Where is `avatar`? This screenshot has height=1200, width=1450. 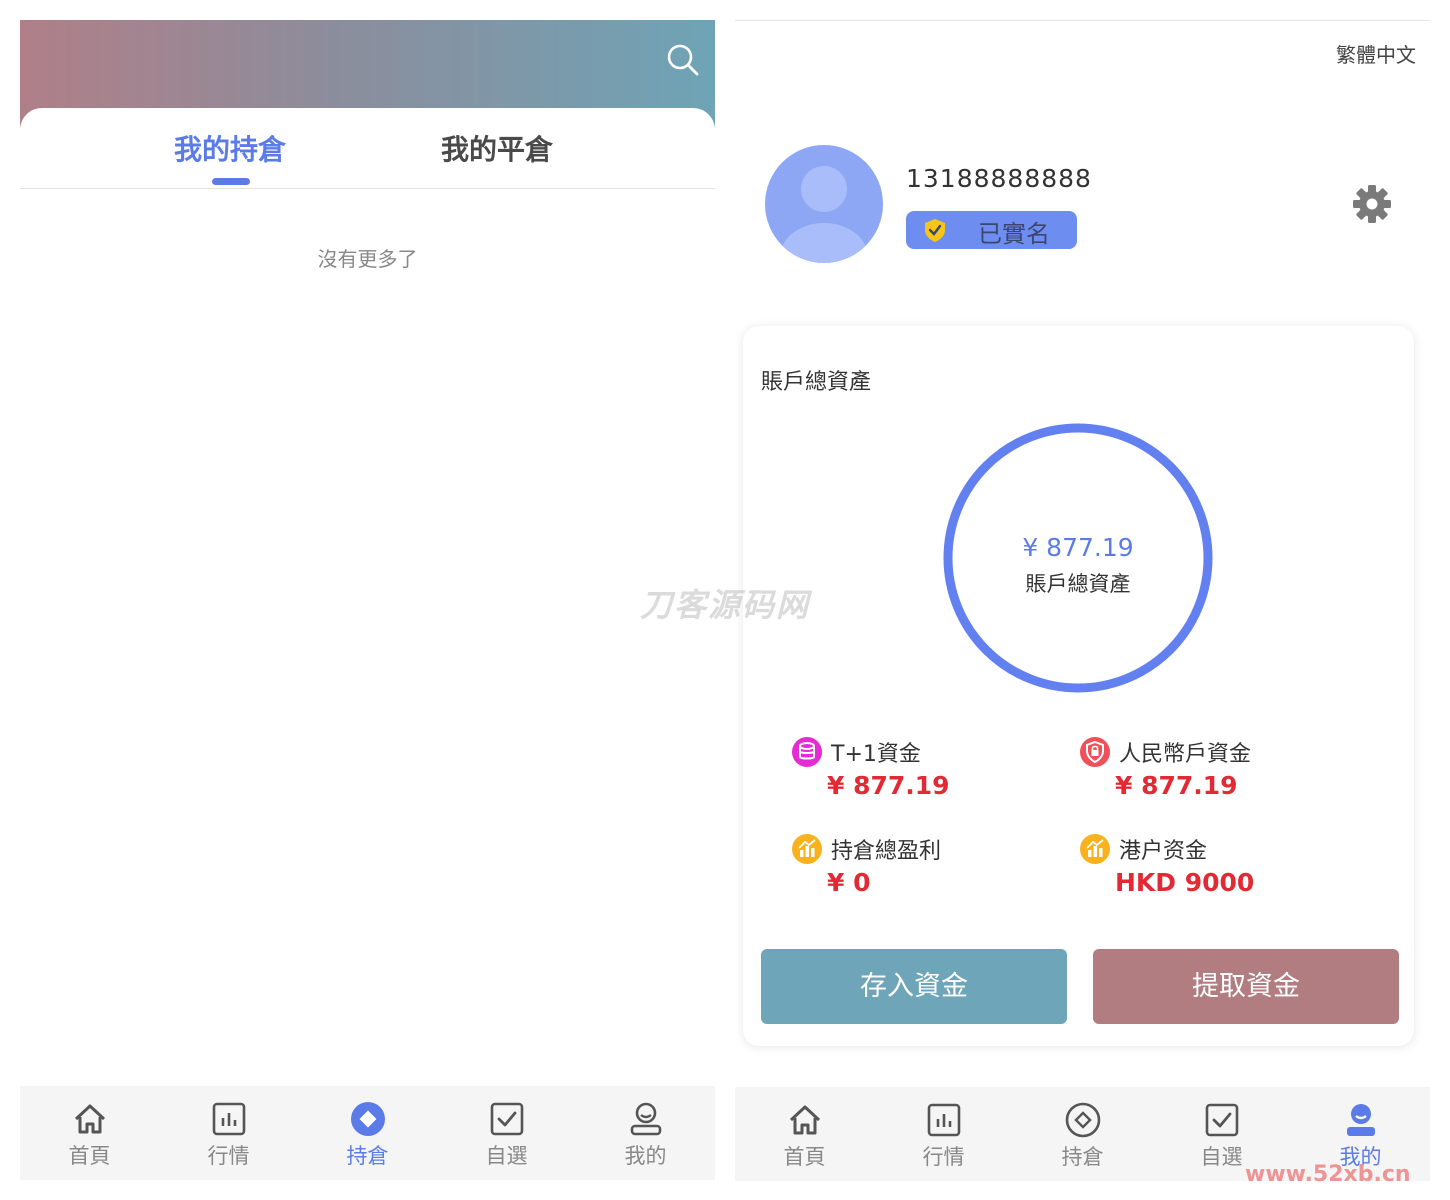 avatar is located at coordinates (824, 204).